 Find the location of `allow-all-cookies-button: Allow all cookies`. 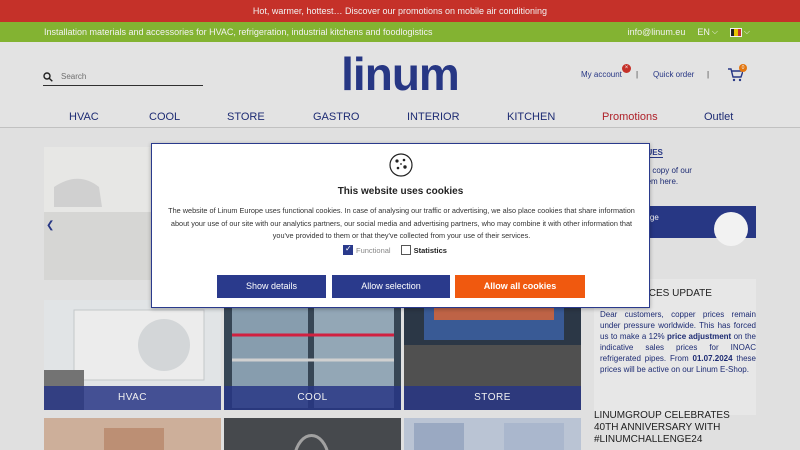

allow-all-cookies-button: Allow all cookies is located at coordinates (520, 286).